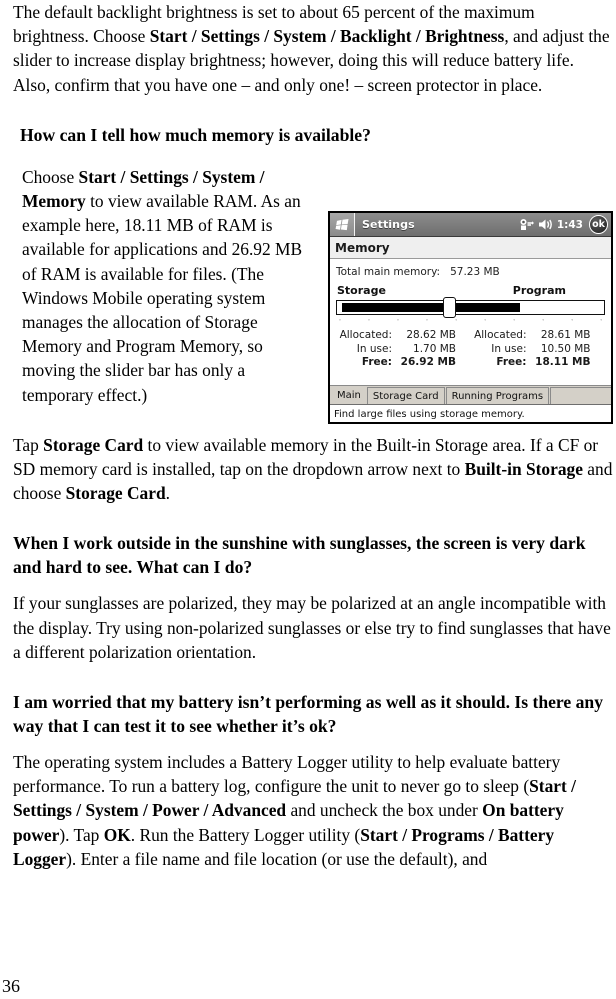  I want to click on emphasis-built-in-storage: Built-in Storage, so click(523, 469).